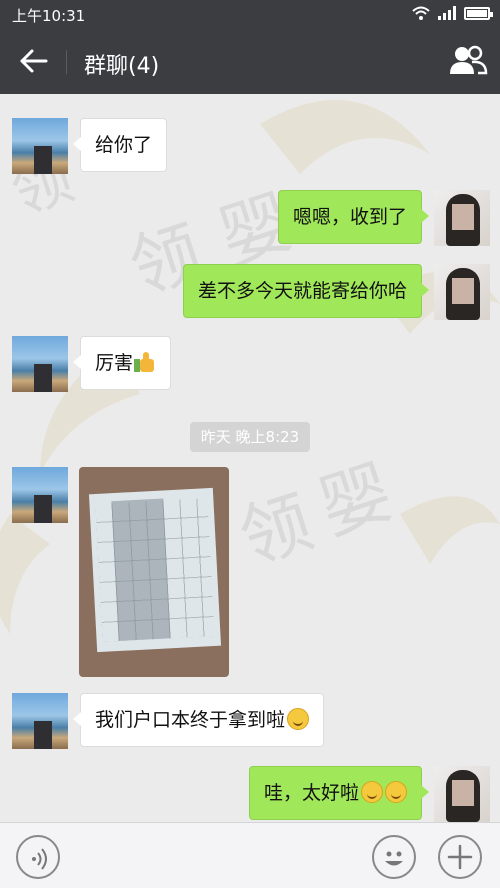  What do you see at coordinates (311, 793) in the screenshot?
I see `message-text: 哇，太好啦` at bounding box center [311, 793].